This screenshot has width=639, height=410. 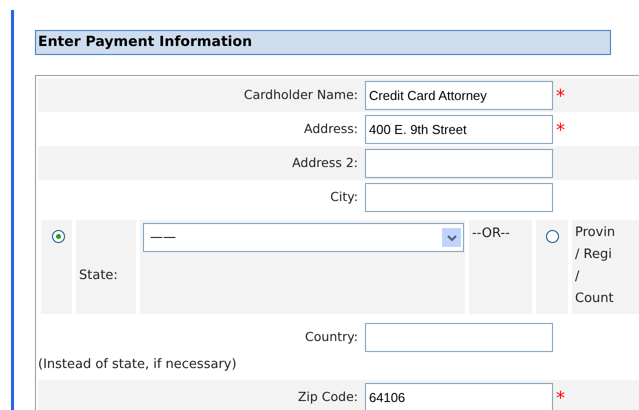 What do you see at coordinates (491, 233) in the screenshot?
I see `or-text: --OR--` at bounding box center [491, 233].